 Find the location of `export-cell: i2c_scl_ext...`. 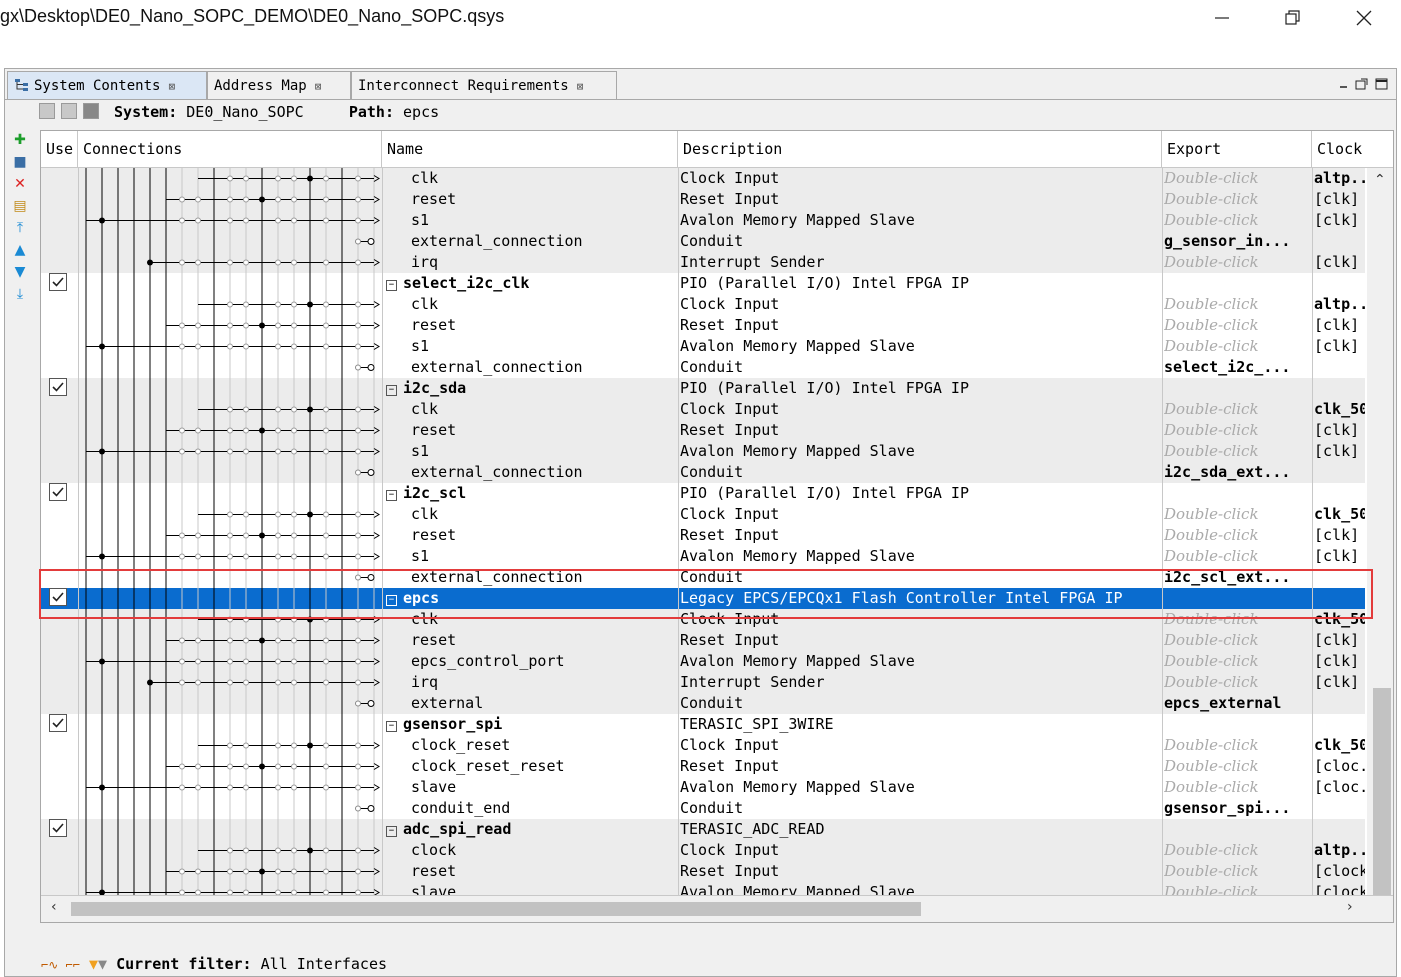

export-cell: i2c_scl_ext... is located at coordinates (1236, 577).